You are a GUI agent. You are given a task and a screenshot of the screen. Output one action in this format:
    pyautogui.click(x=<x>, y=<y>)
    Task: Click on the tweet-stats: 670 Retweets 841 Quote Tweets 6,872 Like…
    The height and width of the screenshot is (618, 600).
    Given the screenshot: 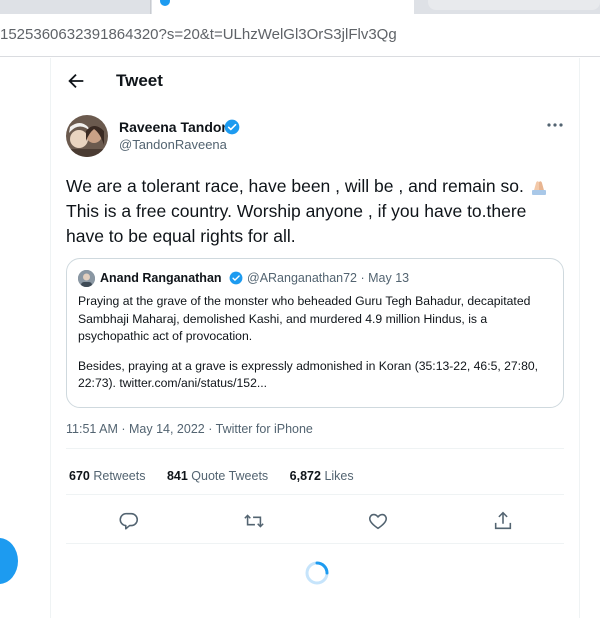 What is the action you would take?
    pyautogui.click(x=220, y=476)
    